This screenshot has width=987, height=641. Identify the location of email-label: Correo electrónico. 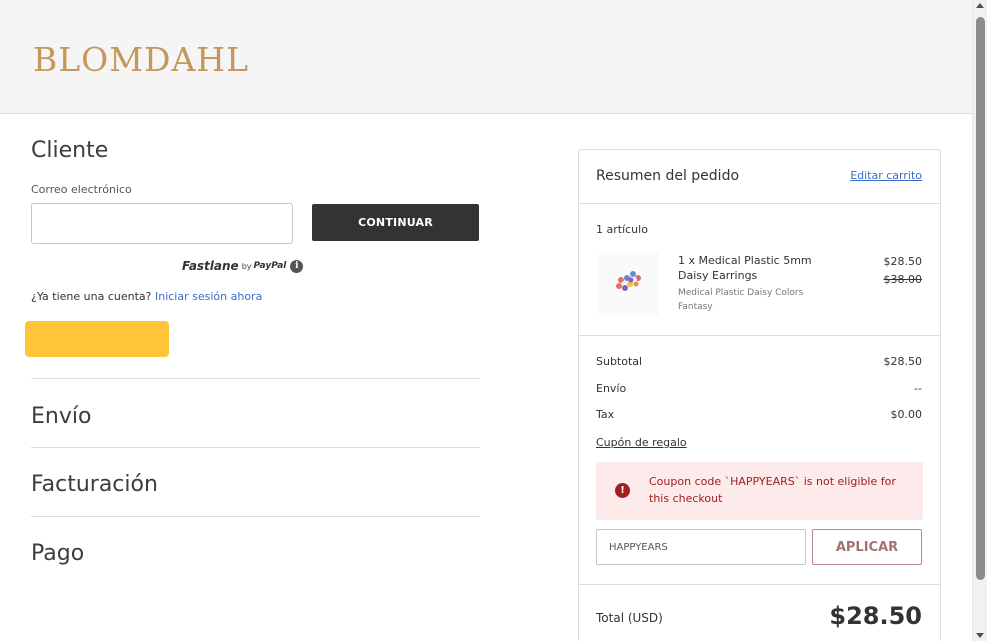
(81, 189).